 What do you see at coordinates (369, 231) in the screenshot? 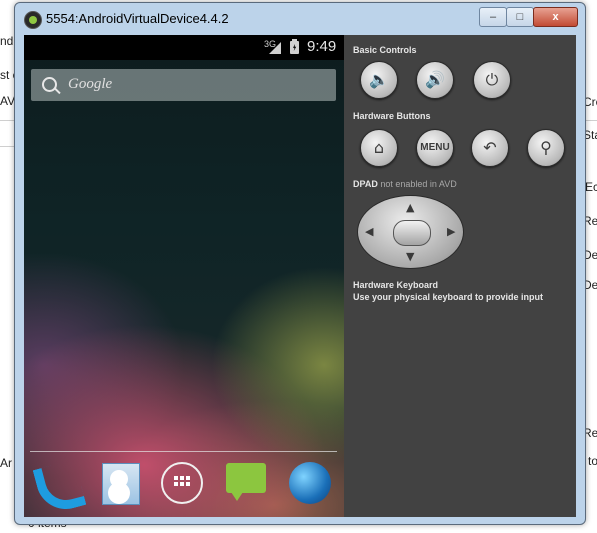
I see `dpad-left-icon: ◀` at bounding box center [369, 231].